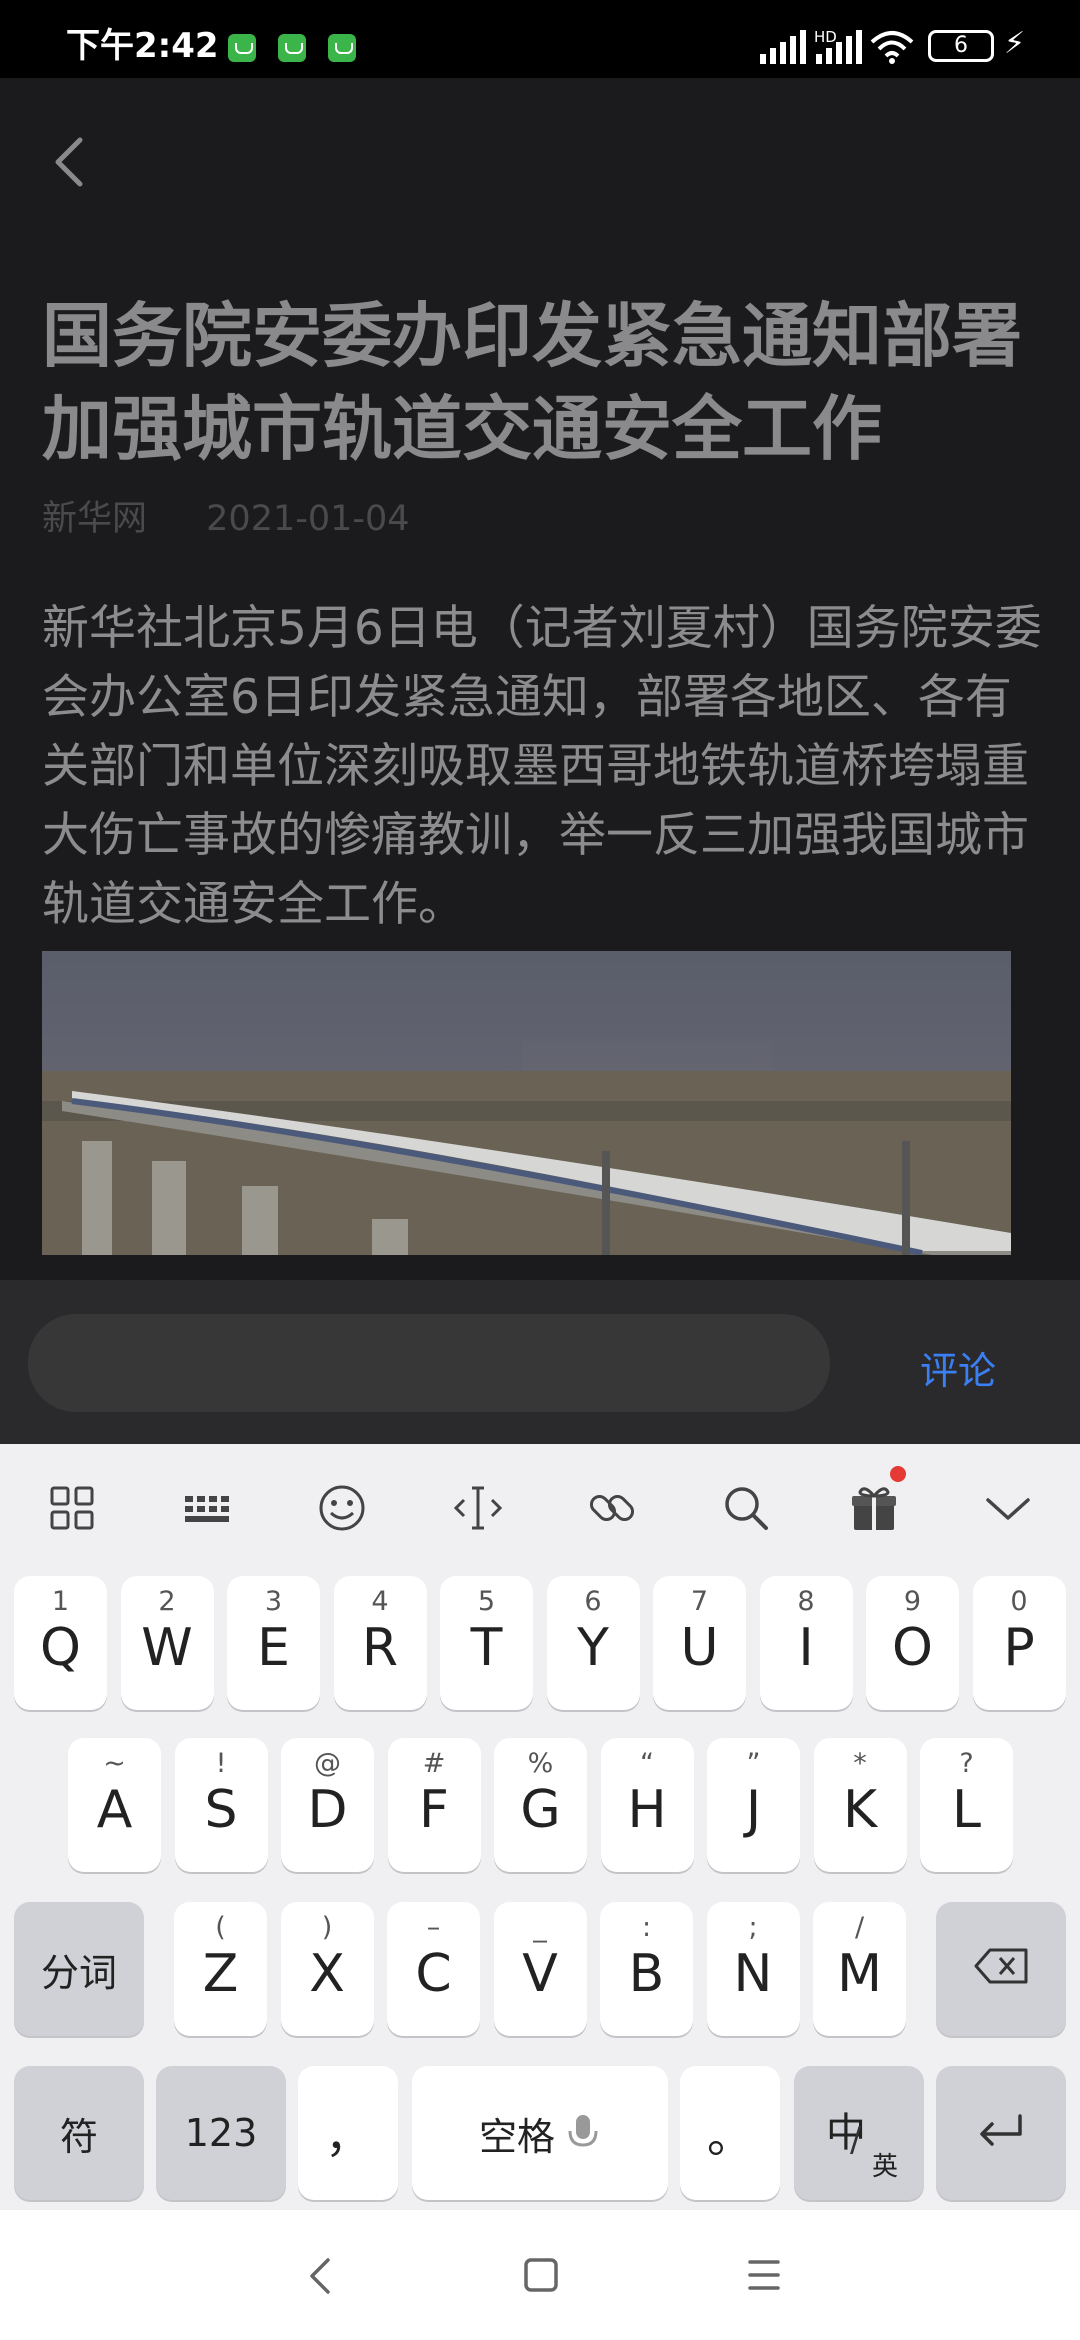 This screenshot has height=2340, width=1080. I want to click on key-y: 6Y, so click(593, 1643).